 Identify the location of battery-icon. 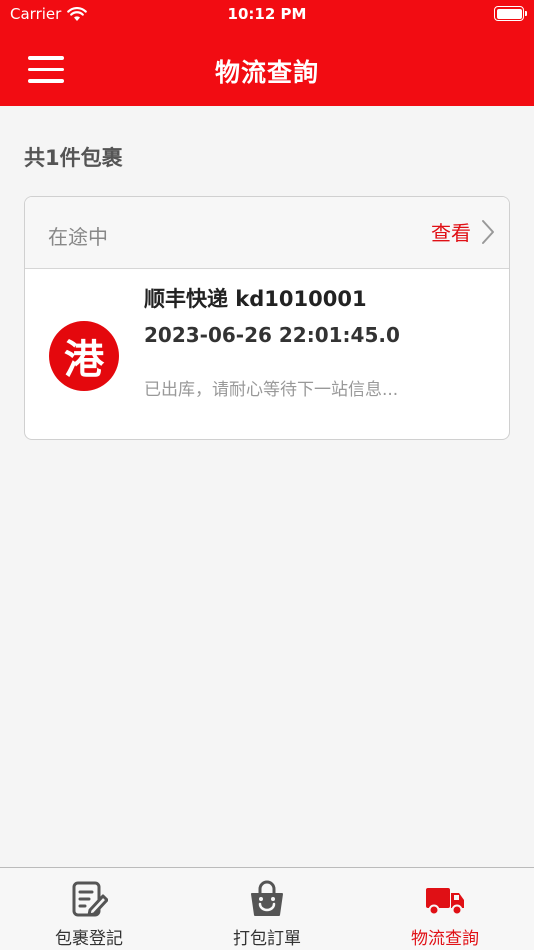
(510, 13).